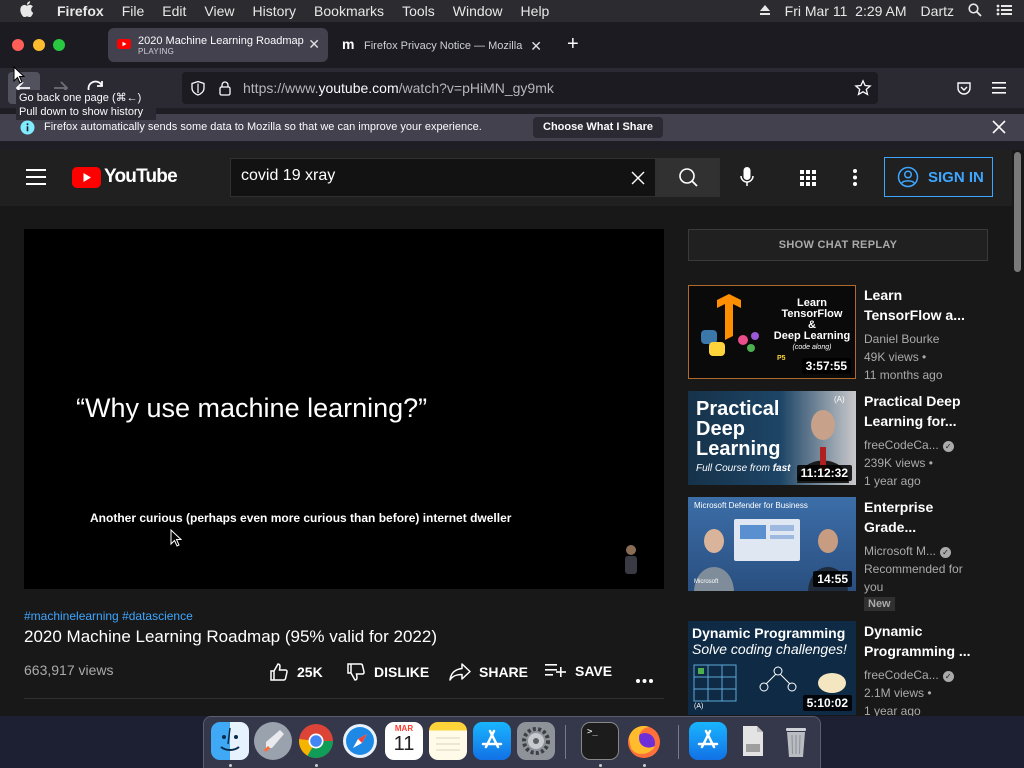 The image size is (1024, 768). Describe the element at coordinates (644, 741) in the screenshot. I see `firefox-icon` at that location.